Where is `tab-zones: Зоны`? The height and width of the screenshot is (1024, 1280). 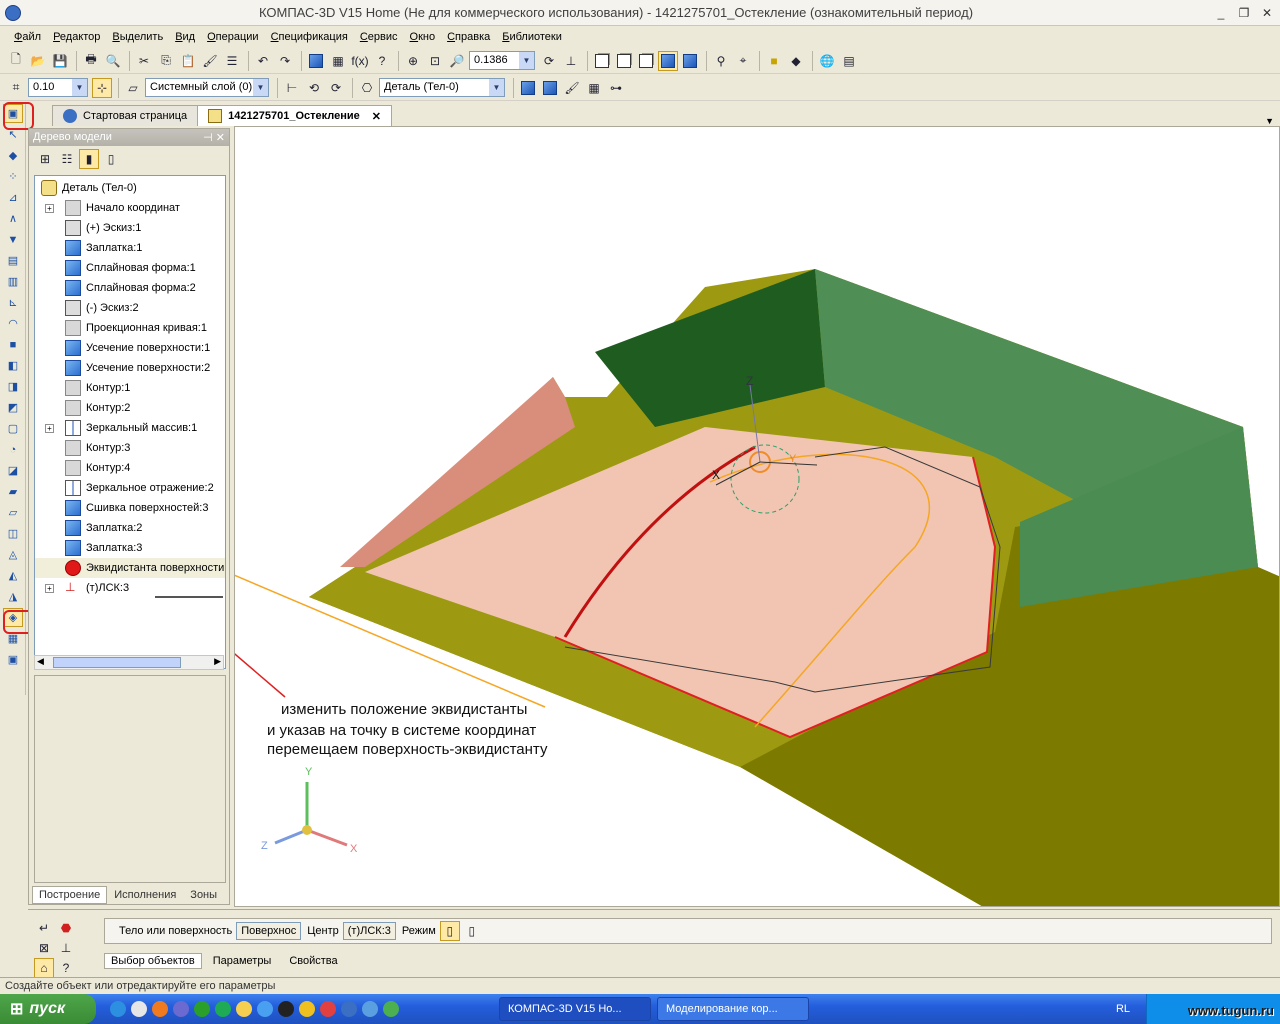 tab-zones: Зоны is located at coordinates (203, 895).